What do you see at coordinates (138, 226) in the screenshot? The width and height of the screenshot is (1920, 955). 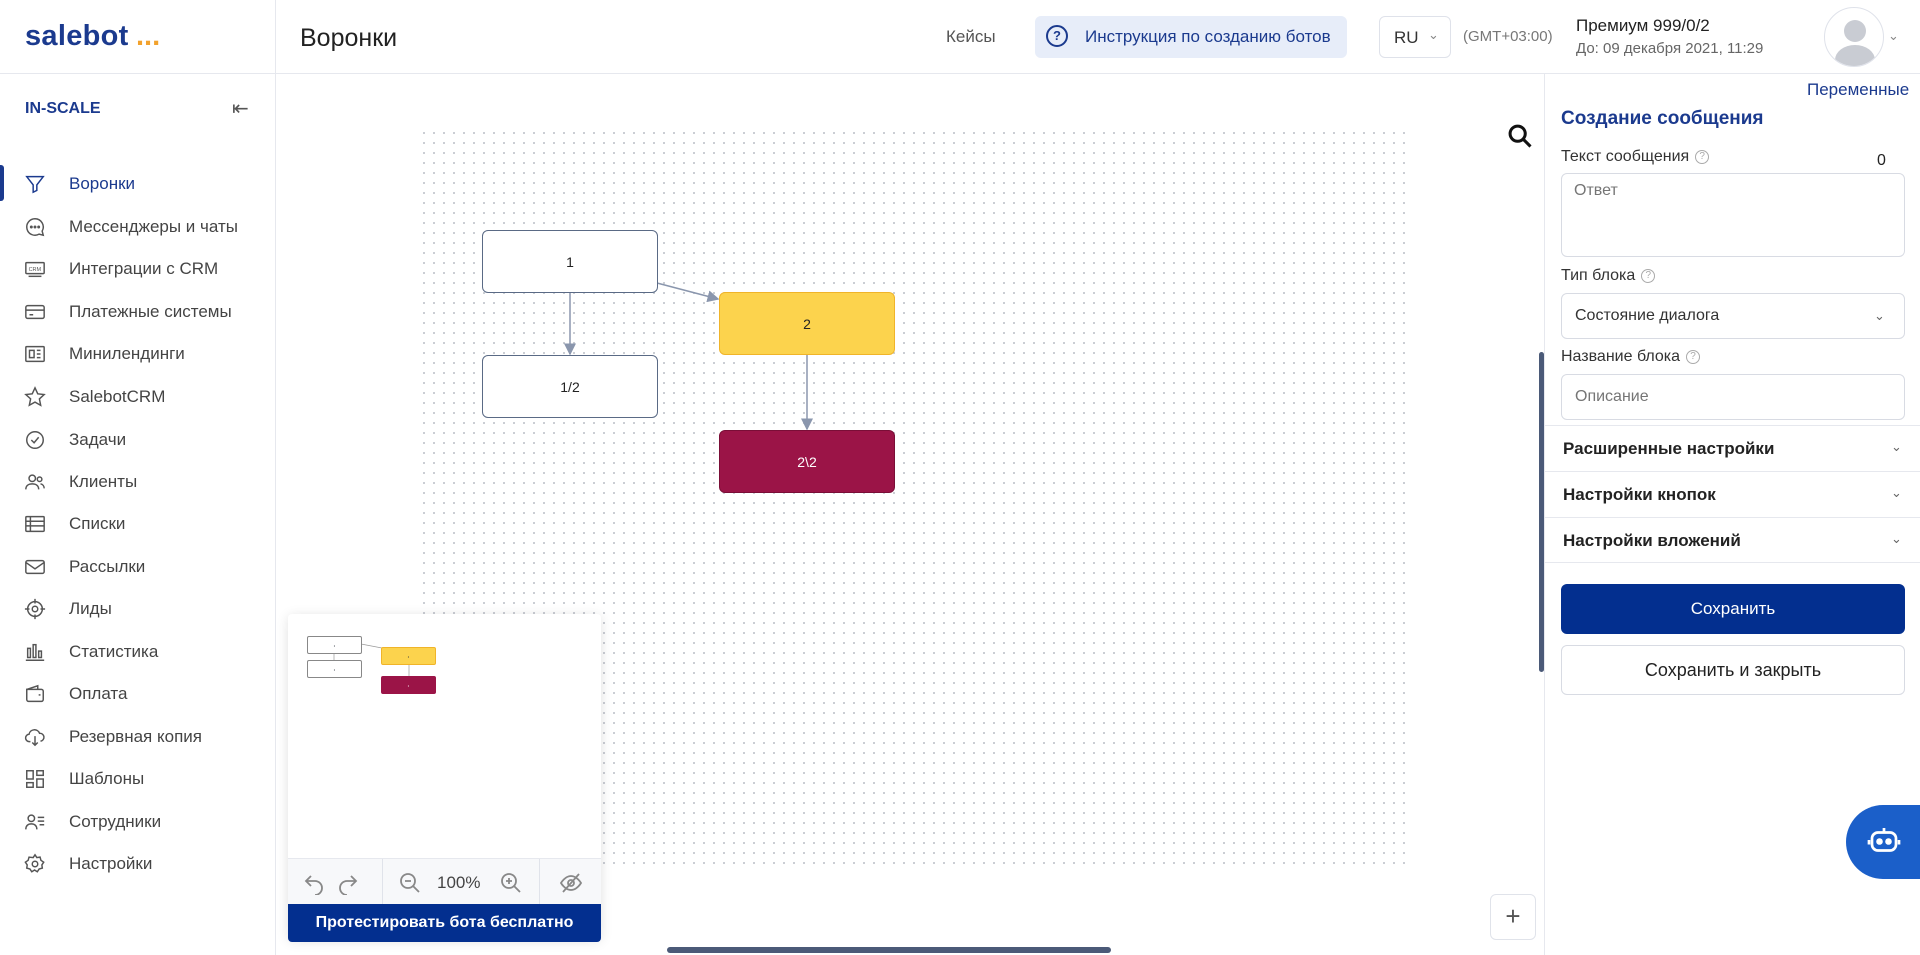 I see `sidebar-item-messengers: Мессенджеры и чаты` at bounding box center [138, 226].